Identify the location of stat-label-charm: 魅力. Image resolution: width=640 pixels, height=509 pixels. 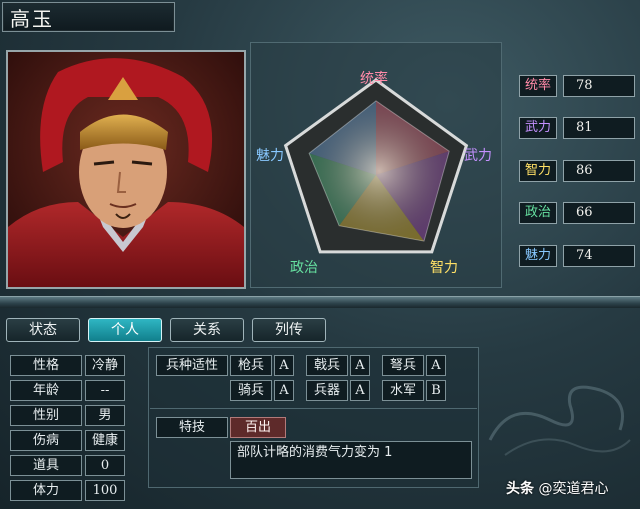
(538, 256).